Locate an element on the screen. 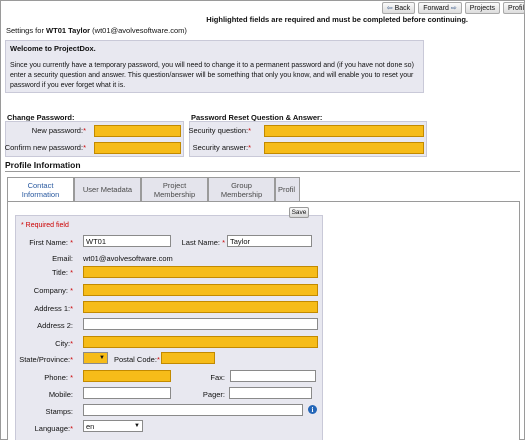 This screenshot has height=440, width=525. required-field-note: * Required field is located at coordinates (45, 225).